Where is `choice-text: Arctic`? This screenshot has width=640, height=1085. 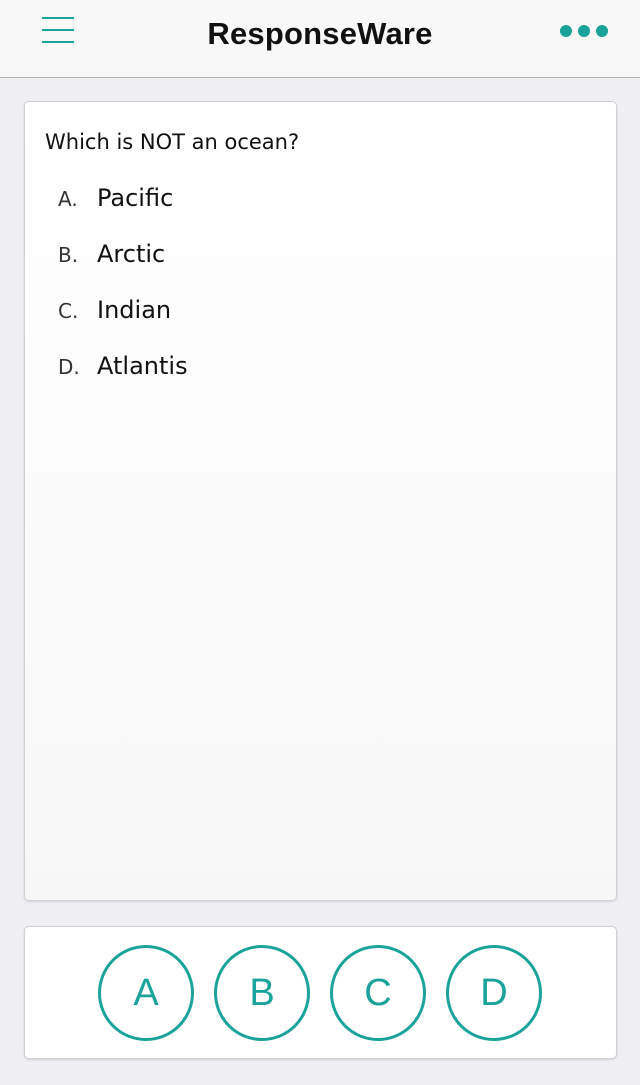 choice-text: Arctic is located at coordinates (131, 254).